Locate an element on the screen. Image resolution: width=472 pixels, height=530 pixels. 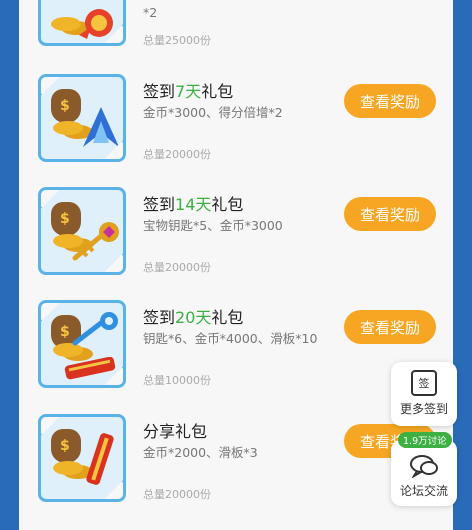
forum-label: 论坛交流 is located at coordinates (423, 491).